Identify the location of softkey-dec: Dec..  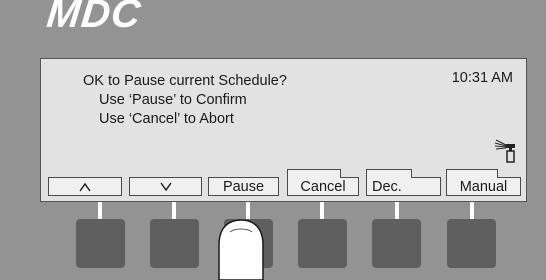
(403, 182).